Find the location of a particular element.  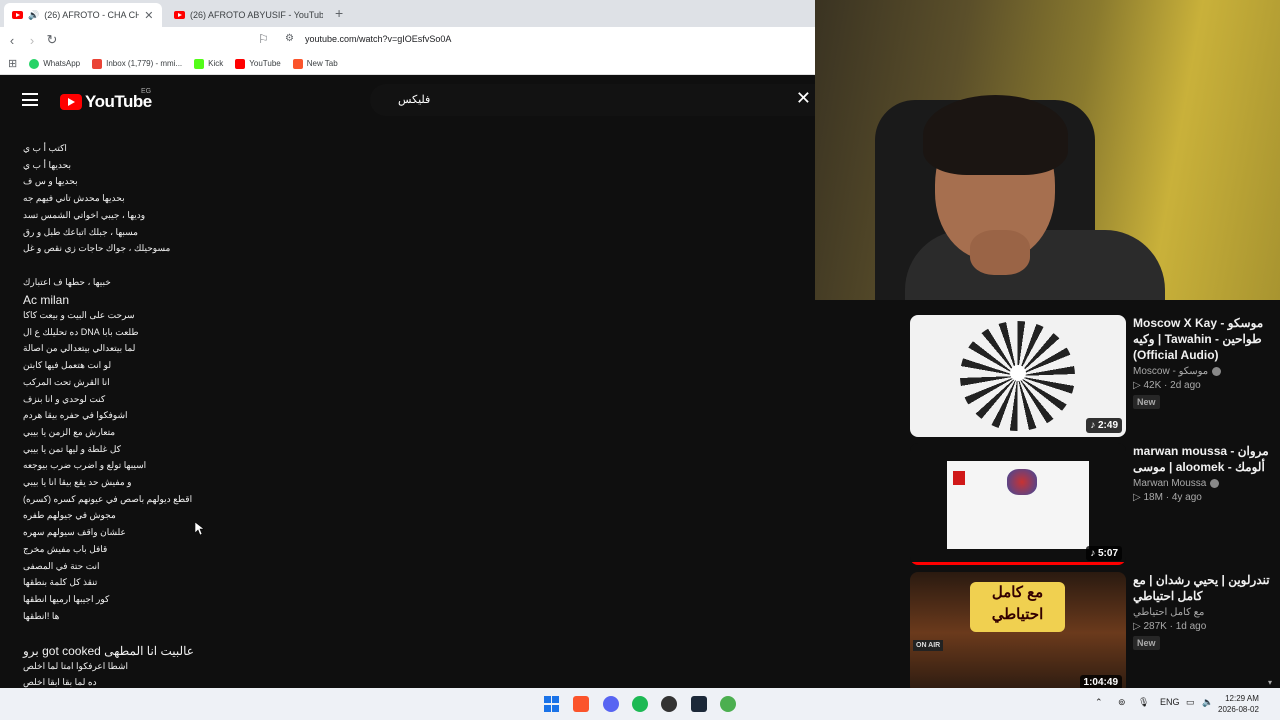

close-tab-icon: ✕ is located at coordinates (148, 15).